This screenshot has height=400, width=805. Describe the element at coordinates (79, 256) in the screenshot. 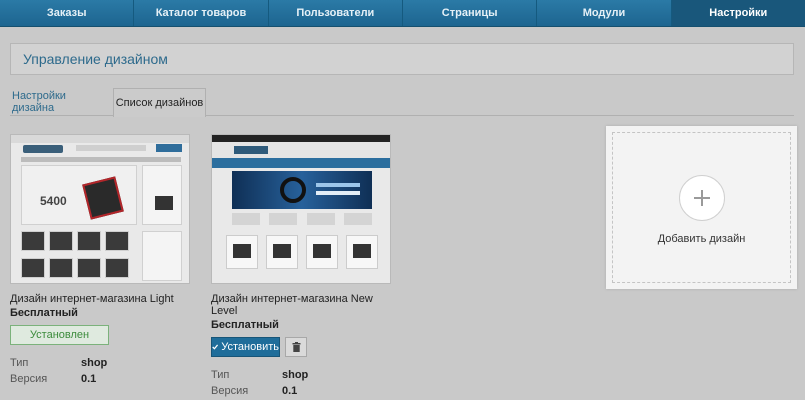

I see `thumb-product-grid` at that location.